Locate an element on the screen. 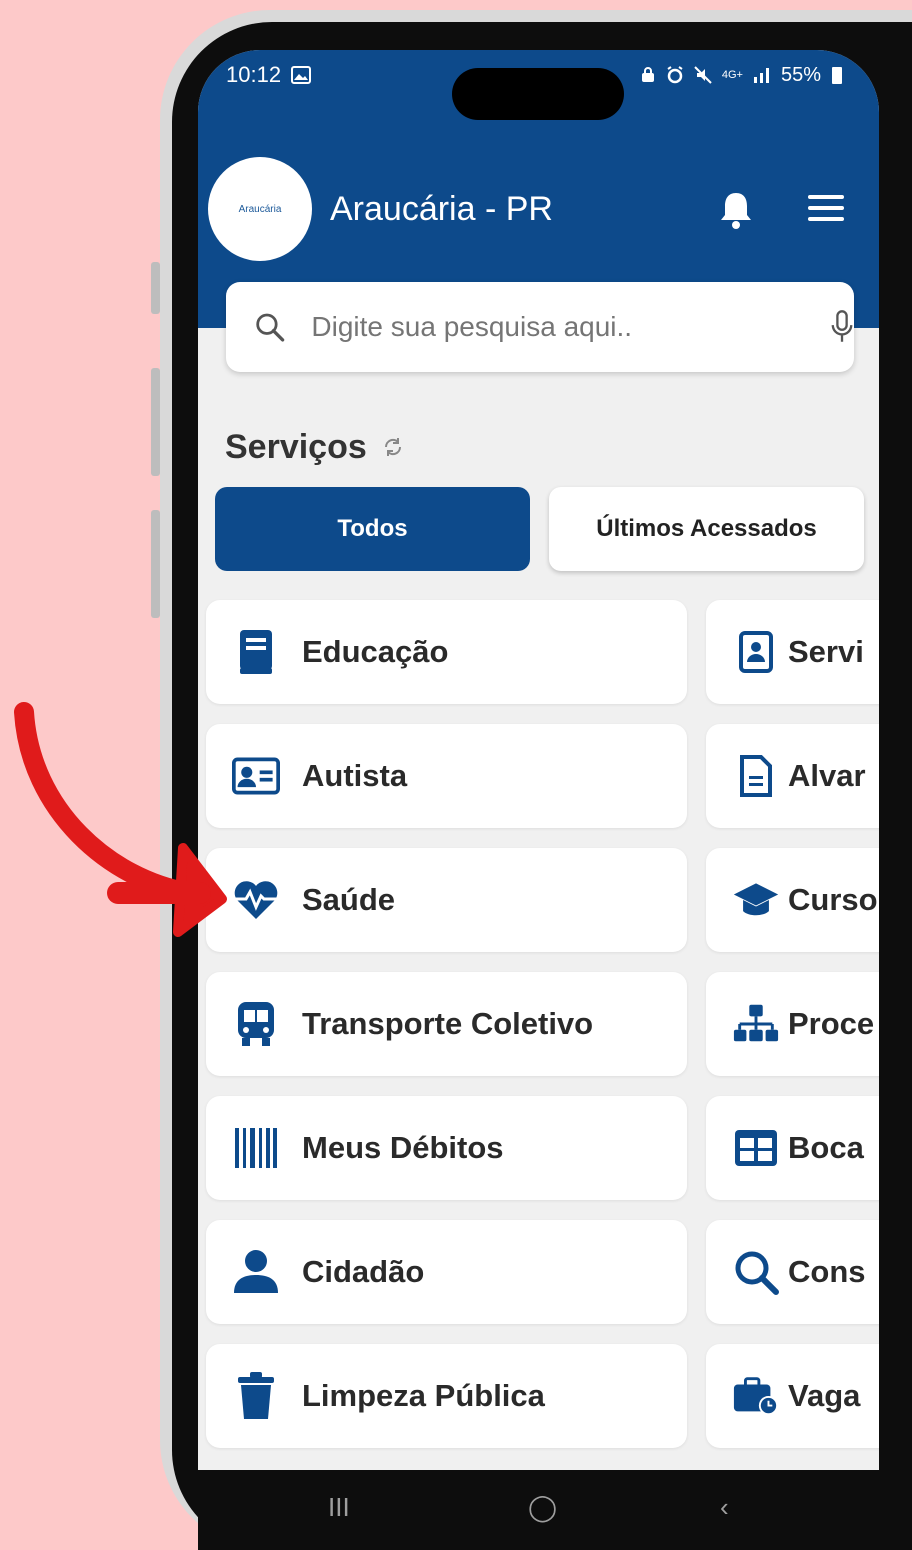 This screenshot has height=1550, width=912. gallery-notification-icon is located at coordinates (301, 75).